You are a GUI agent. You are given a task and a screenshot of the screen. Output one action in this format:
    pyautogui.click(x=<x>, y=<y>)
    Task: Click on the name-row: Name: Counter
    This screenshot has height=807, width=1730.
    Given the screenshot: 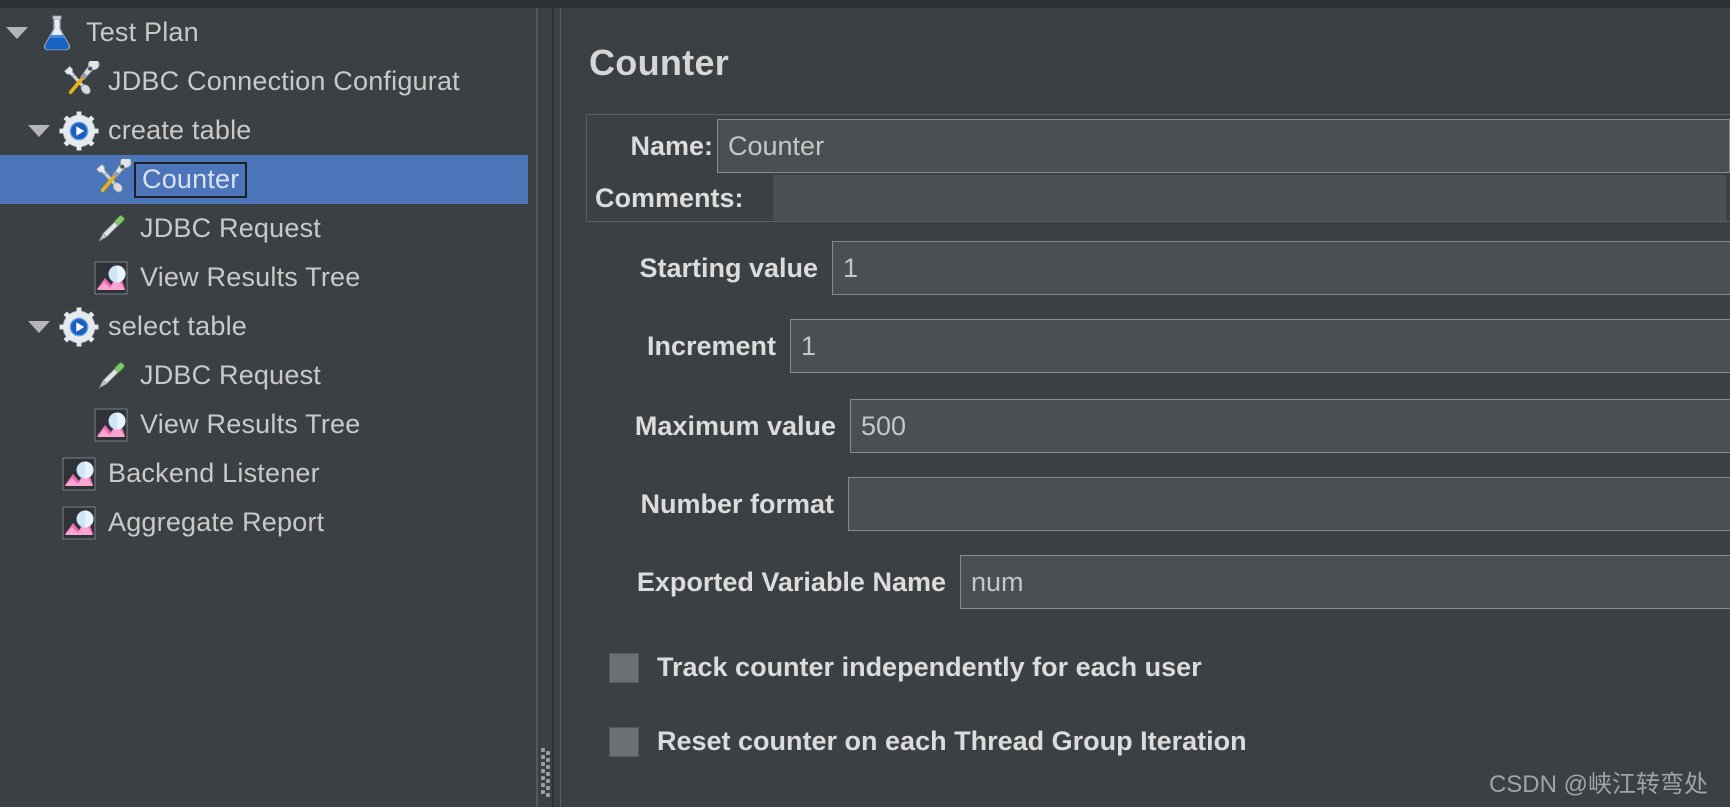 What is the action you would take?
    pyautogui.click(x=1158, y=146)
    